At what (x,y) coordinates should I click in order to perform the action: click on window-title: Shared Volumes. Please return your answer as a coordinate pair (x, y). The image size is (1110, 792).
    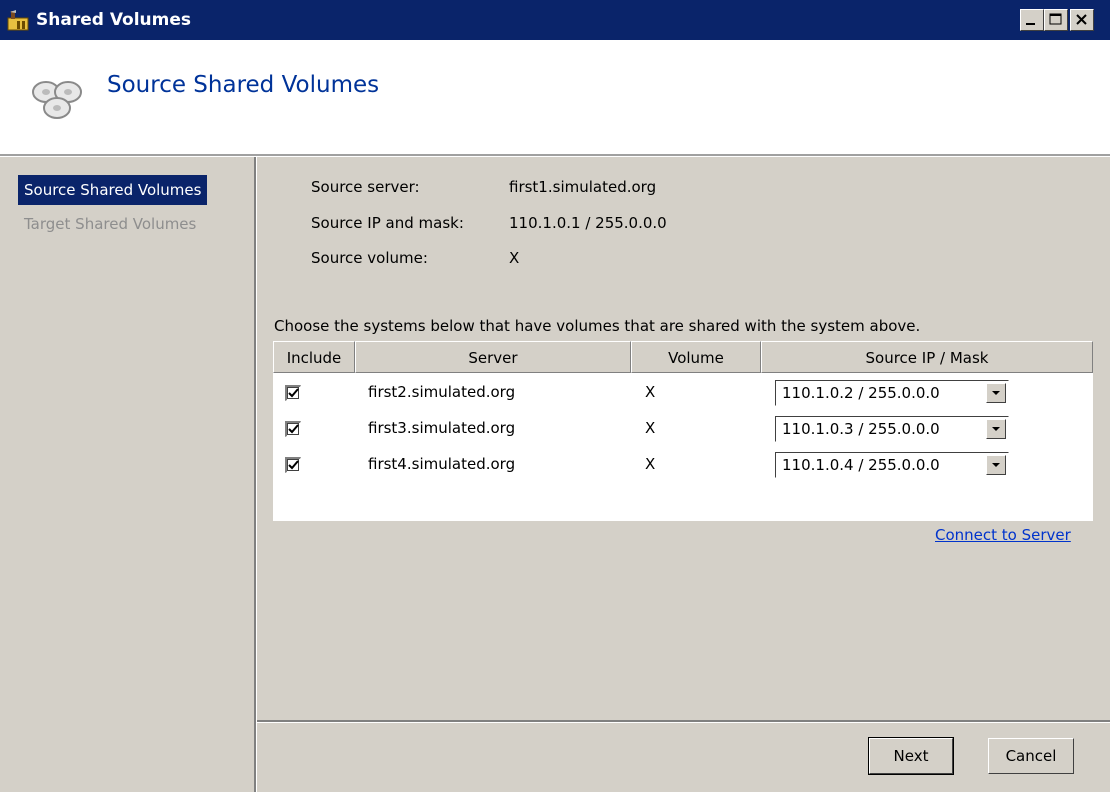
    Looking at the image, I should click on (114, 20).